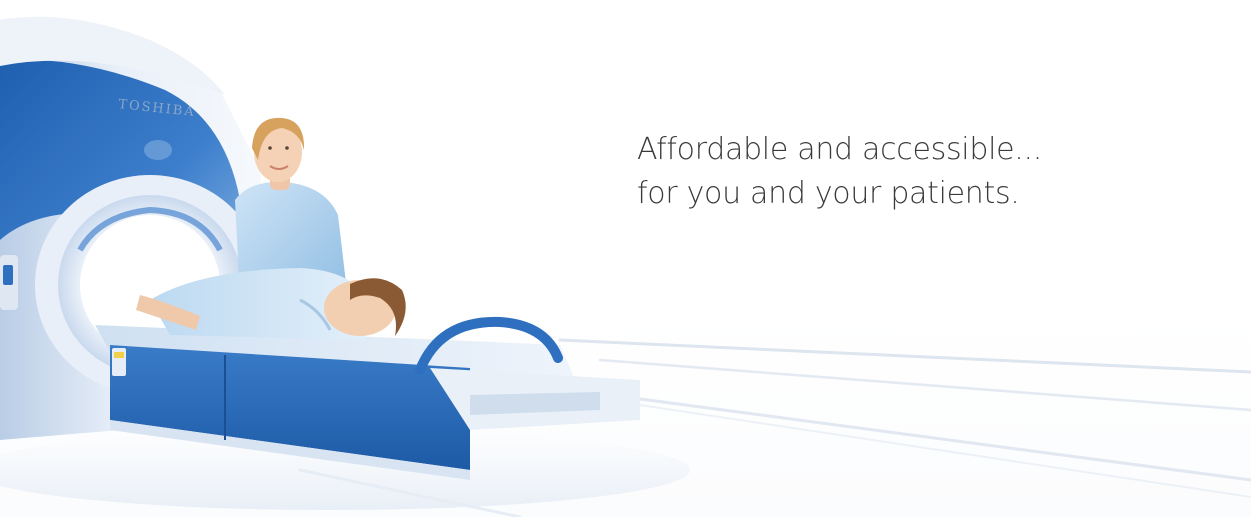 The width and height of the screenshot is (1251, 517). What do you see at coordinates (828, 193) in the screenshot?
I see `tagline-line-2: for you and your patients.` at bounding box center [828, 193].